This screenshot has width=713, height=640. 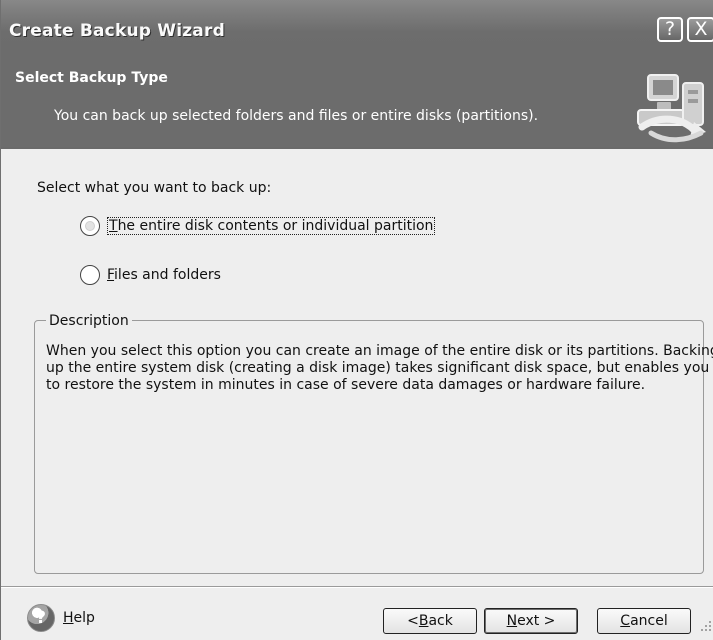 I want to click on help-access-key: H, so click(x=68, y=618).